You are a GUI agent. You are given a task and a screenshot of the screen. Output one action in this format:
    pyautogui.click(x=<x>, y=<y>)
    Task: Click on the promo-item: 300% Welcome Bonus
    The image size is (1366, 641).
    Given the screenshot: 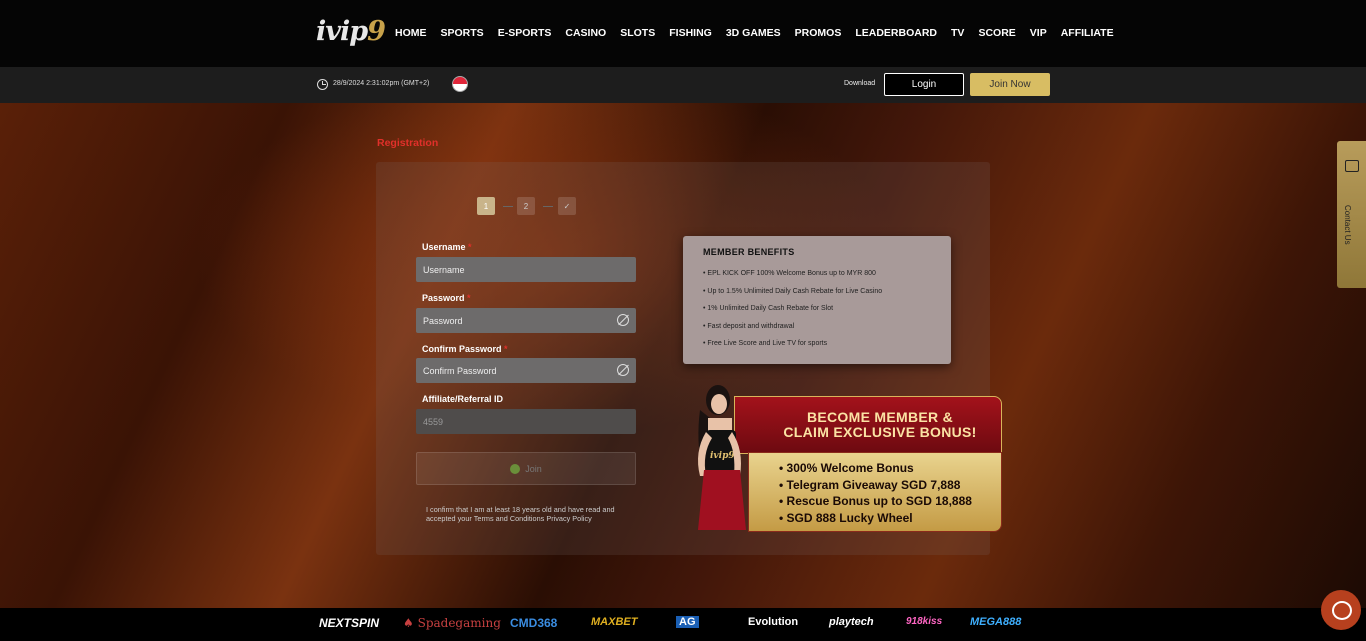 What is the action you would take?
    pyautogui.click(x=875, y=469)
    